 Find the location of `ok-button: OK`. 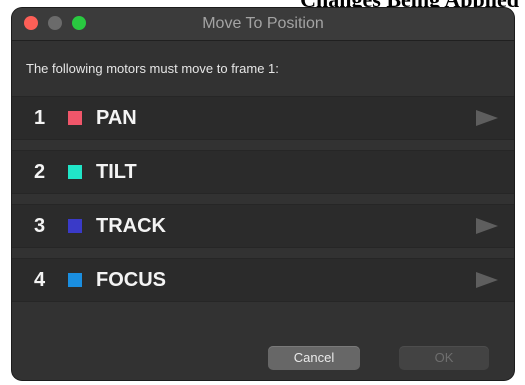

ok-button: OK is located at coordinates (444, 358).